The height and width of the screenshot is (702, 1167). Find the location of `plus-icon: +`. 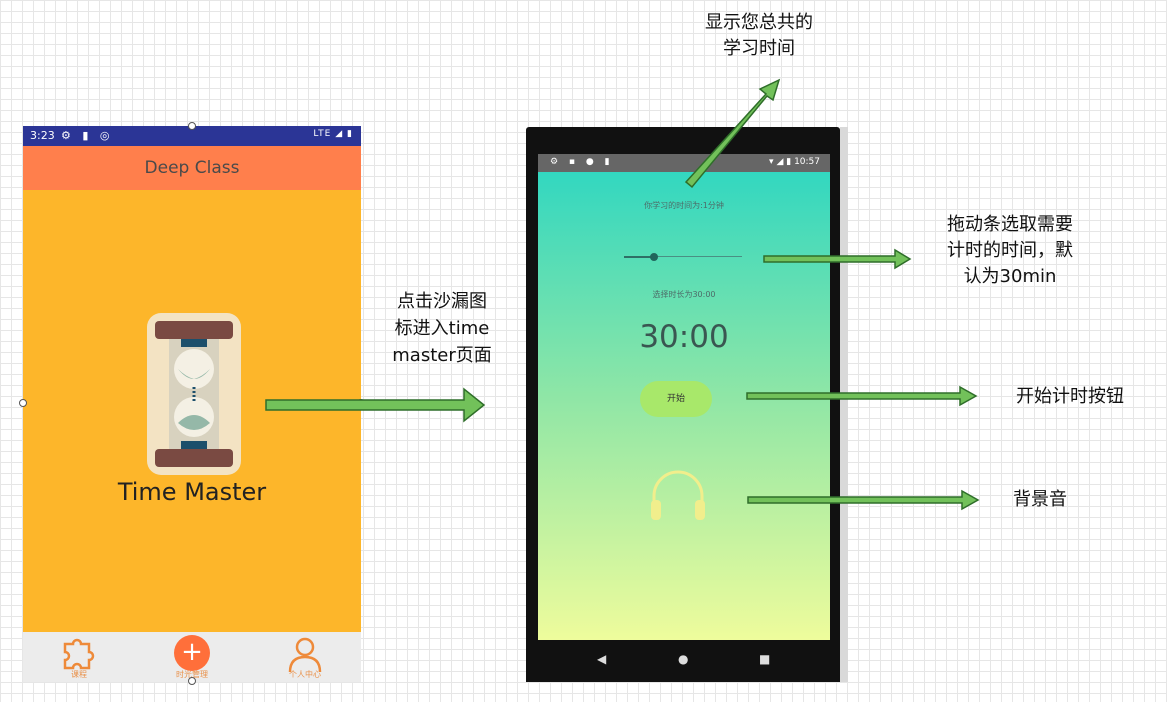

plus-icon: + is located at coordinates (192, 653).